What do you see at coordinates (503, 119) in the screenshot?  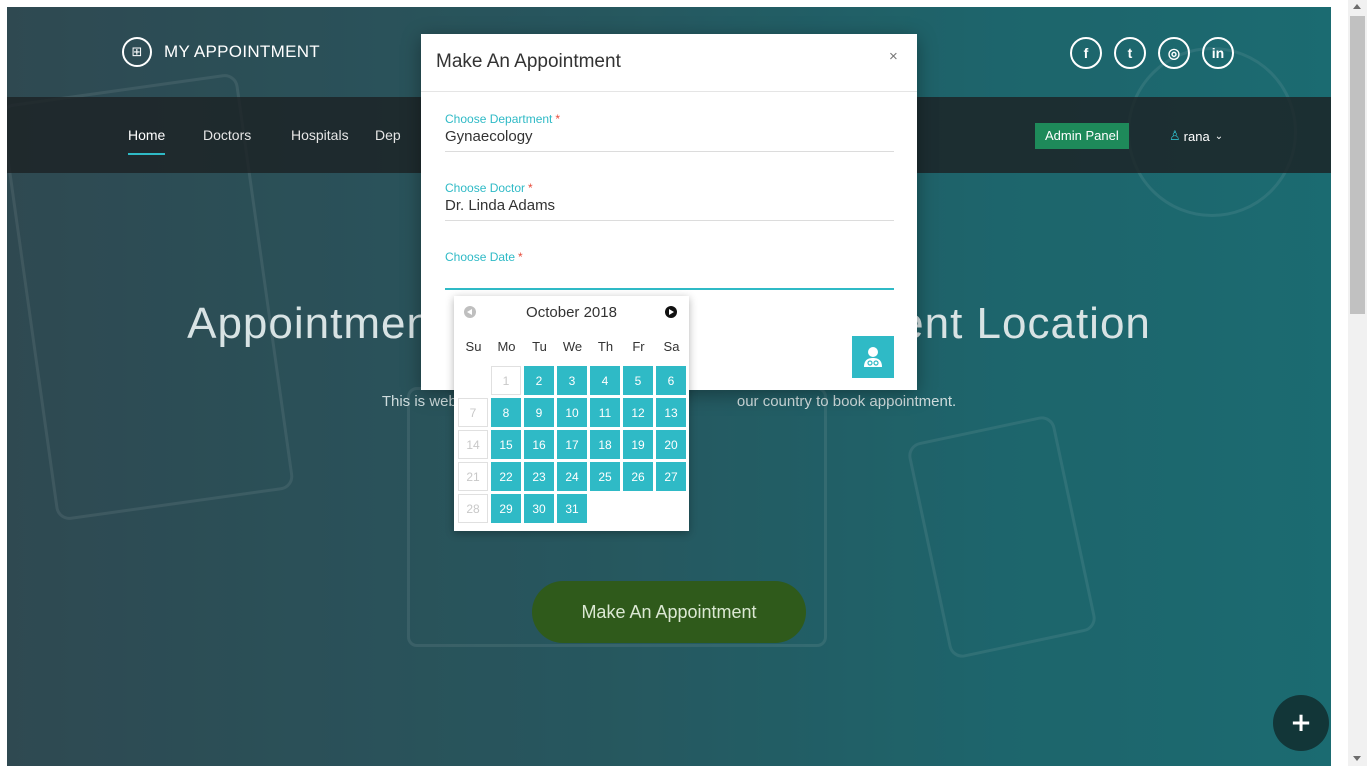 I see `department-label: Choose Department *` at bounding box center [503, 119].